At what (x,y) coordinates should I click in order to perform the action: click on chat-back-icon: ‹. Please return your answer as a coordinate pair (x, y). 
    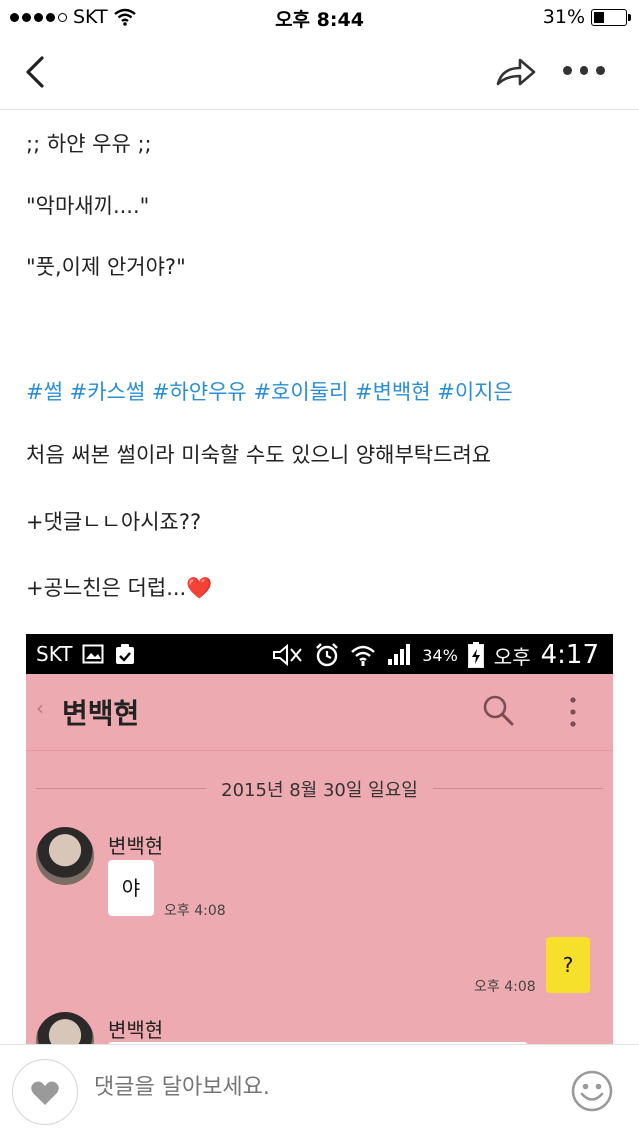
    Looking at the image, I should click on (40, 708).